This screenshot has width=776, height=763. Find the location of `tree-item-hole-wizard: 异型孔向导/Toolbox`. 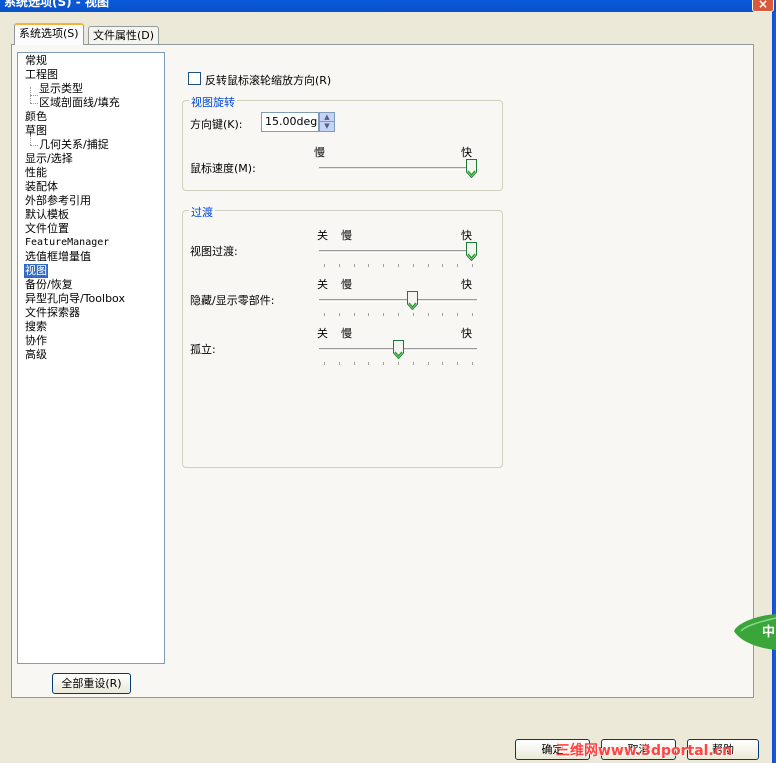

tree-item-hole-wizard: 异型孔向导/Toolbox is located at coordinates (75, 299).